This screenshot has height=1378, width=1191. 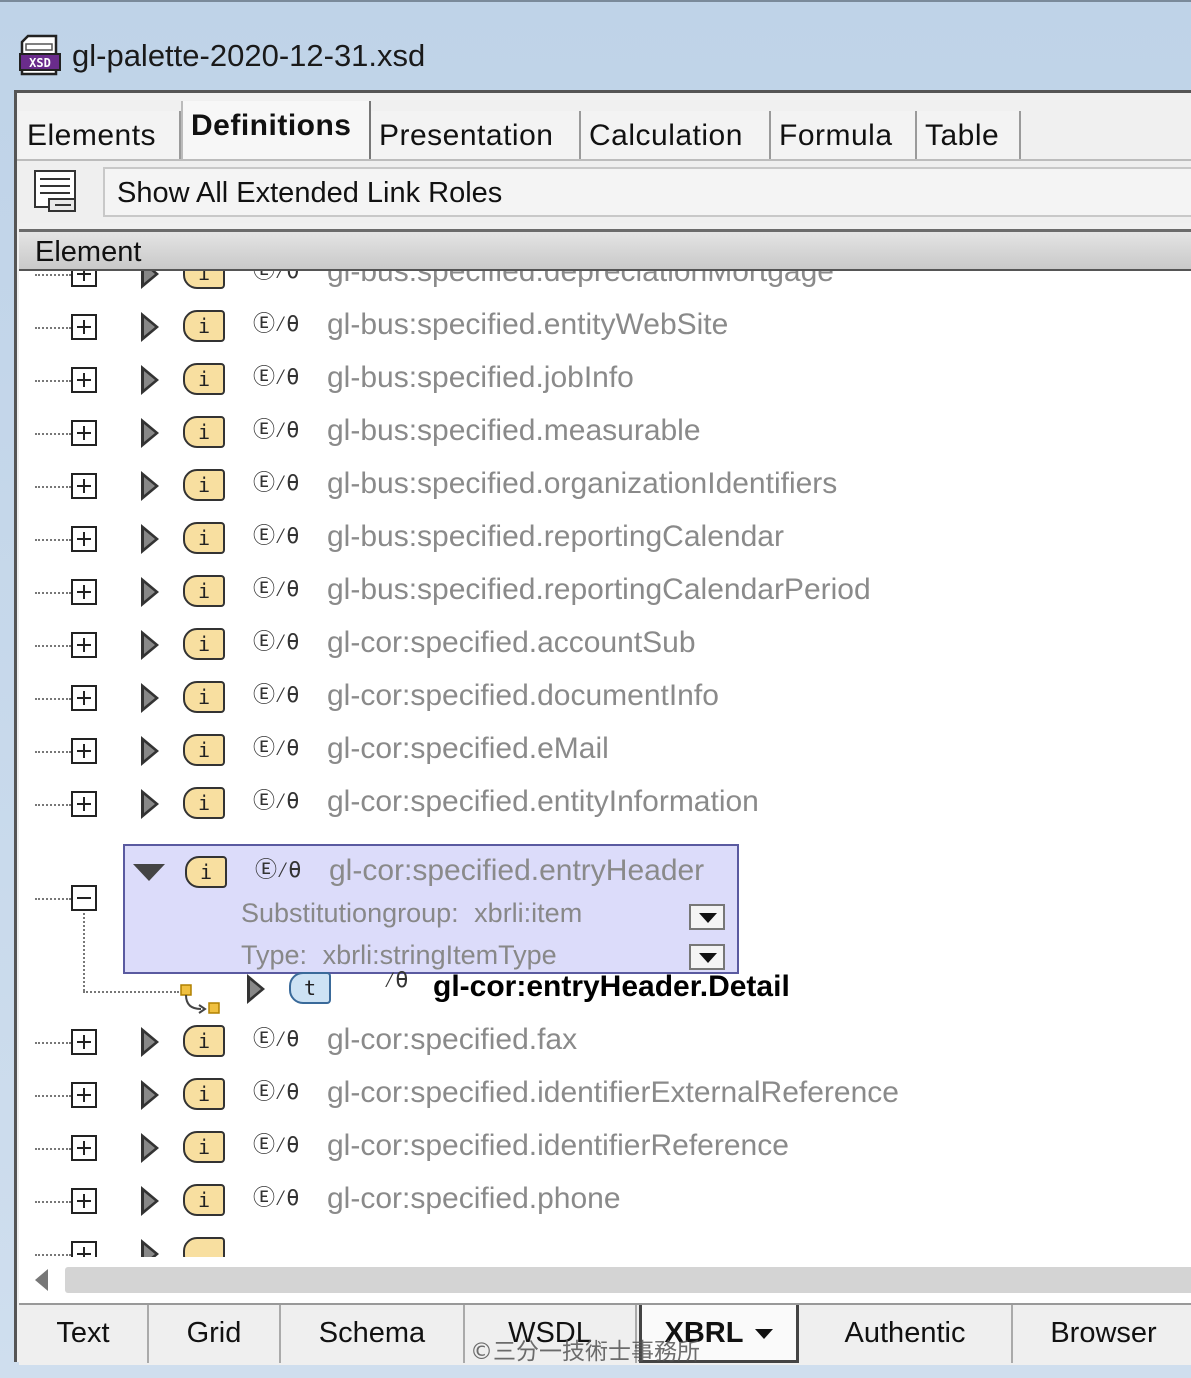 What do you see at coordinates (523, 696) in the screenshot?
I see `element-name: gl-cor:specified.documentInfo` at bounding box center [523, 696].